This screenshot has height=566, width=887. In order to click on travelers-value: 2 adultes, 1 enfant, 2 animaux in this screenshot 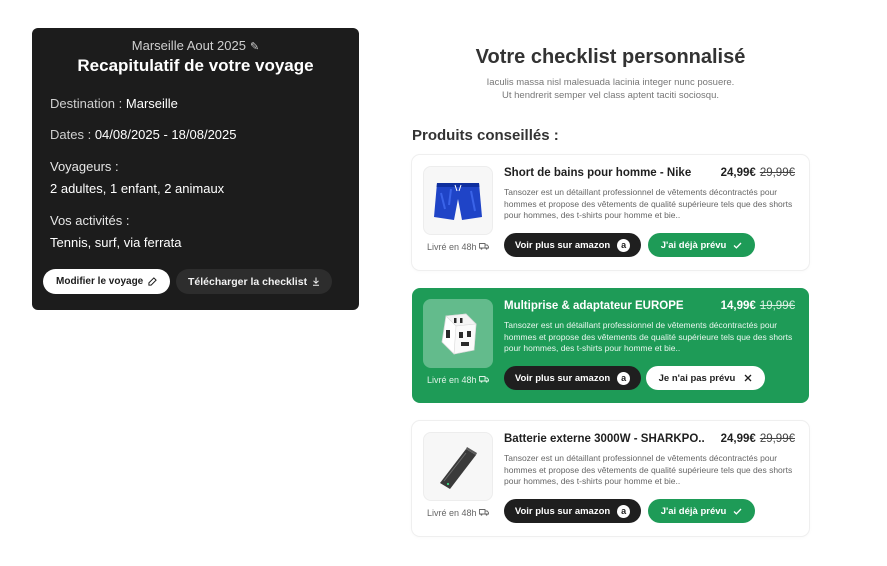, I will do `click(137, 188)`.